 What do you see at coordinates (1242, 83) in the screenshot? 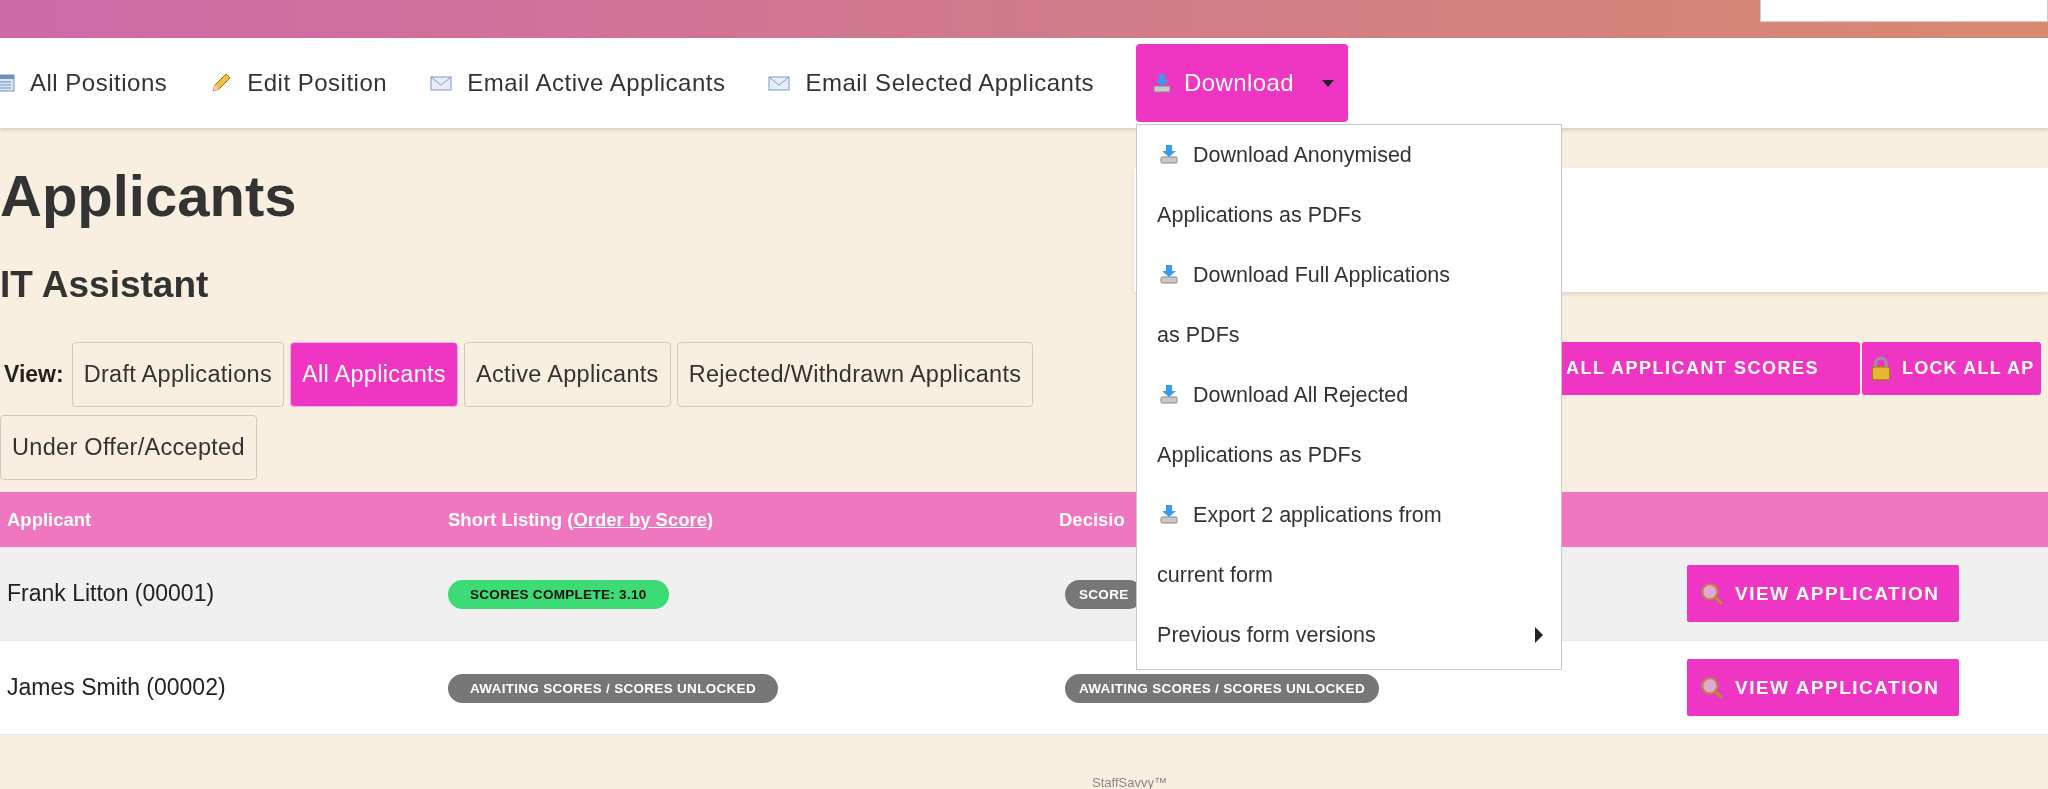
I see `download-button: Download` at bounding box center [1242, 83].